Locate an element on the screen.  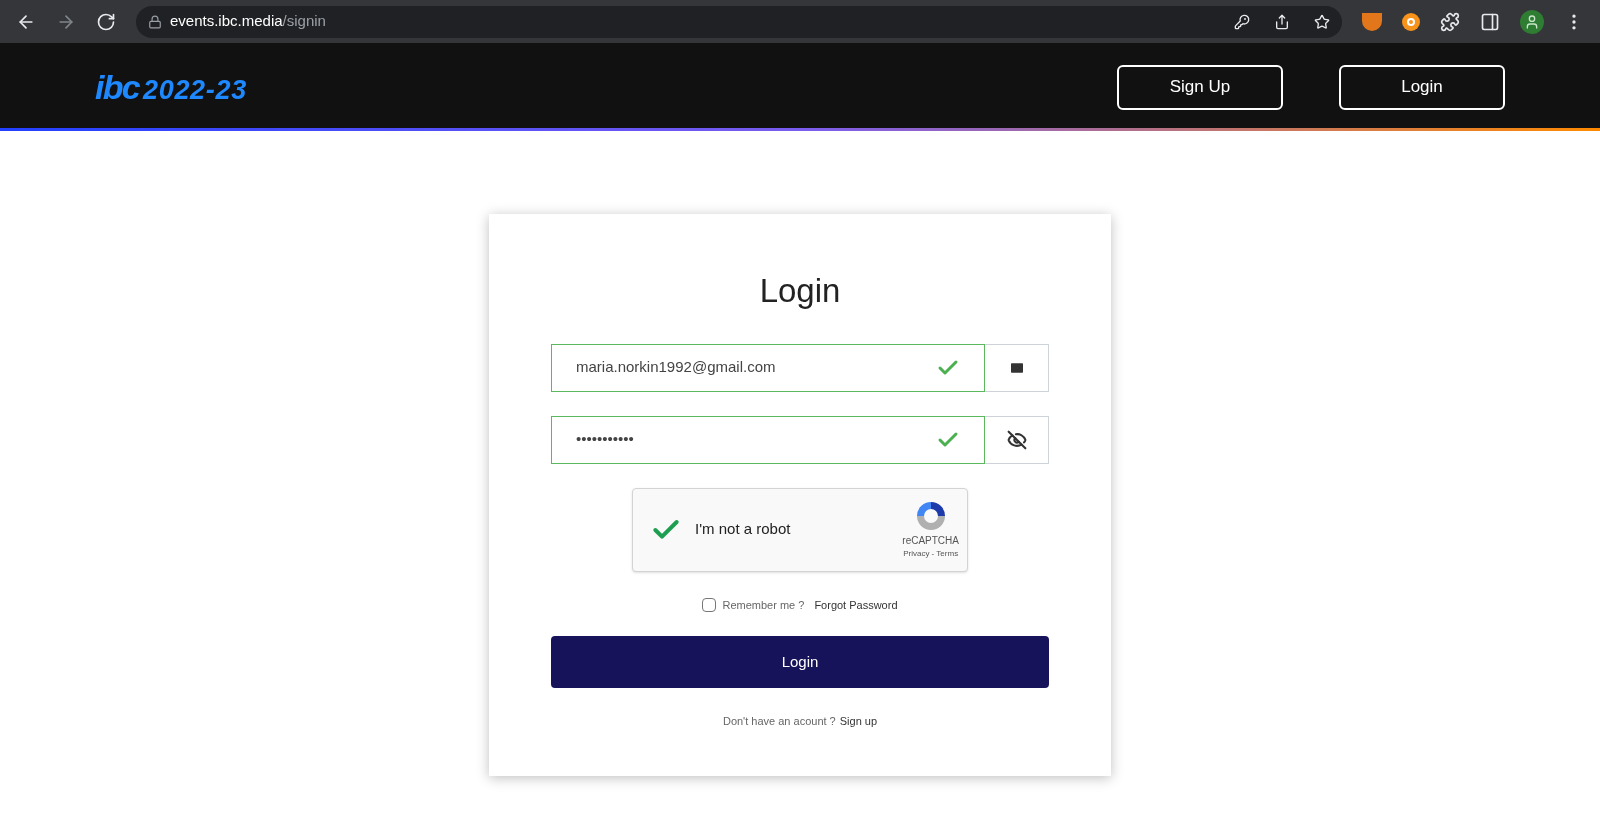
input-field: maria.norkin1992@gmail.com is located at coordinates (768, 367).